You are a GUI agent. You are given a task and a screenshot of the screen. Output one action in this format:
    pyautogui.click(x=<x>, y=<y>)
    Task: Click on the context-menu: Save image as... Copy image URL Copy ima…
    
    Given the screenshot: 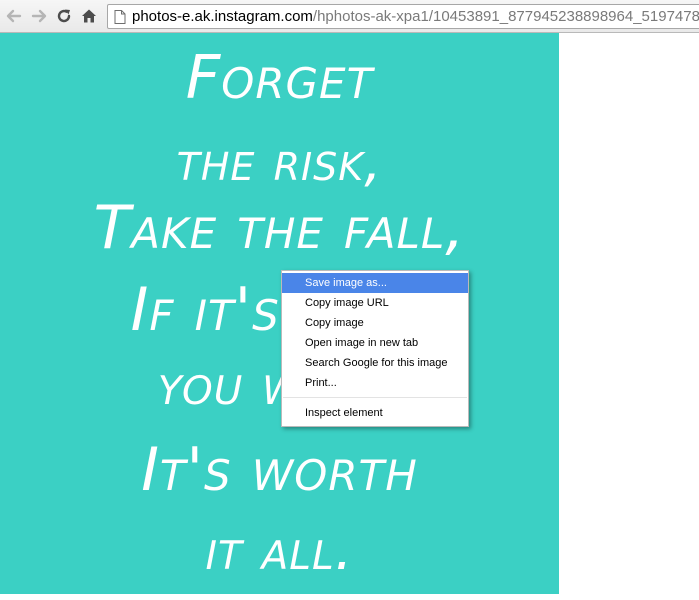 What is the action you would take?
    pyautogui.click(x=375, y=348)
    